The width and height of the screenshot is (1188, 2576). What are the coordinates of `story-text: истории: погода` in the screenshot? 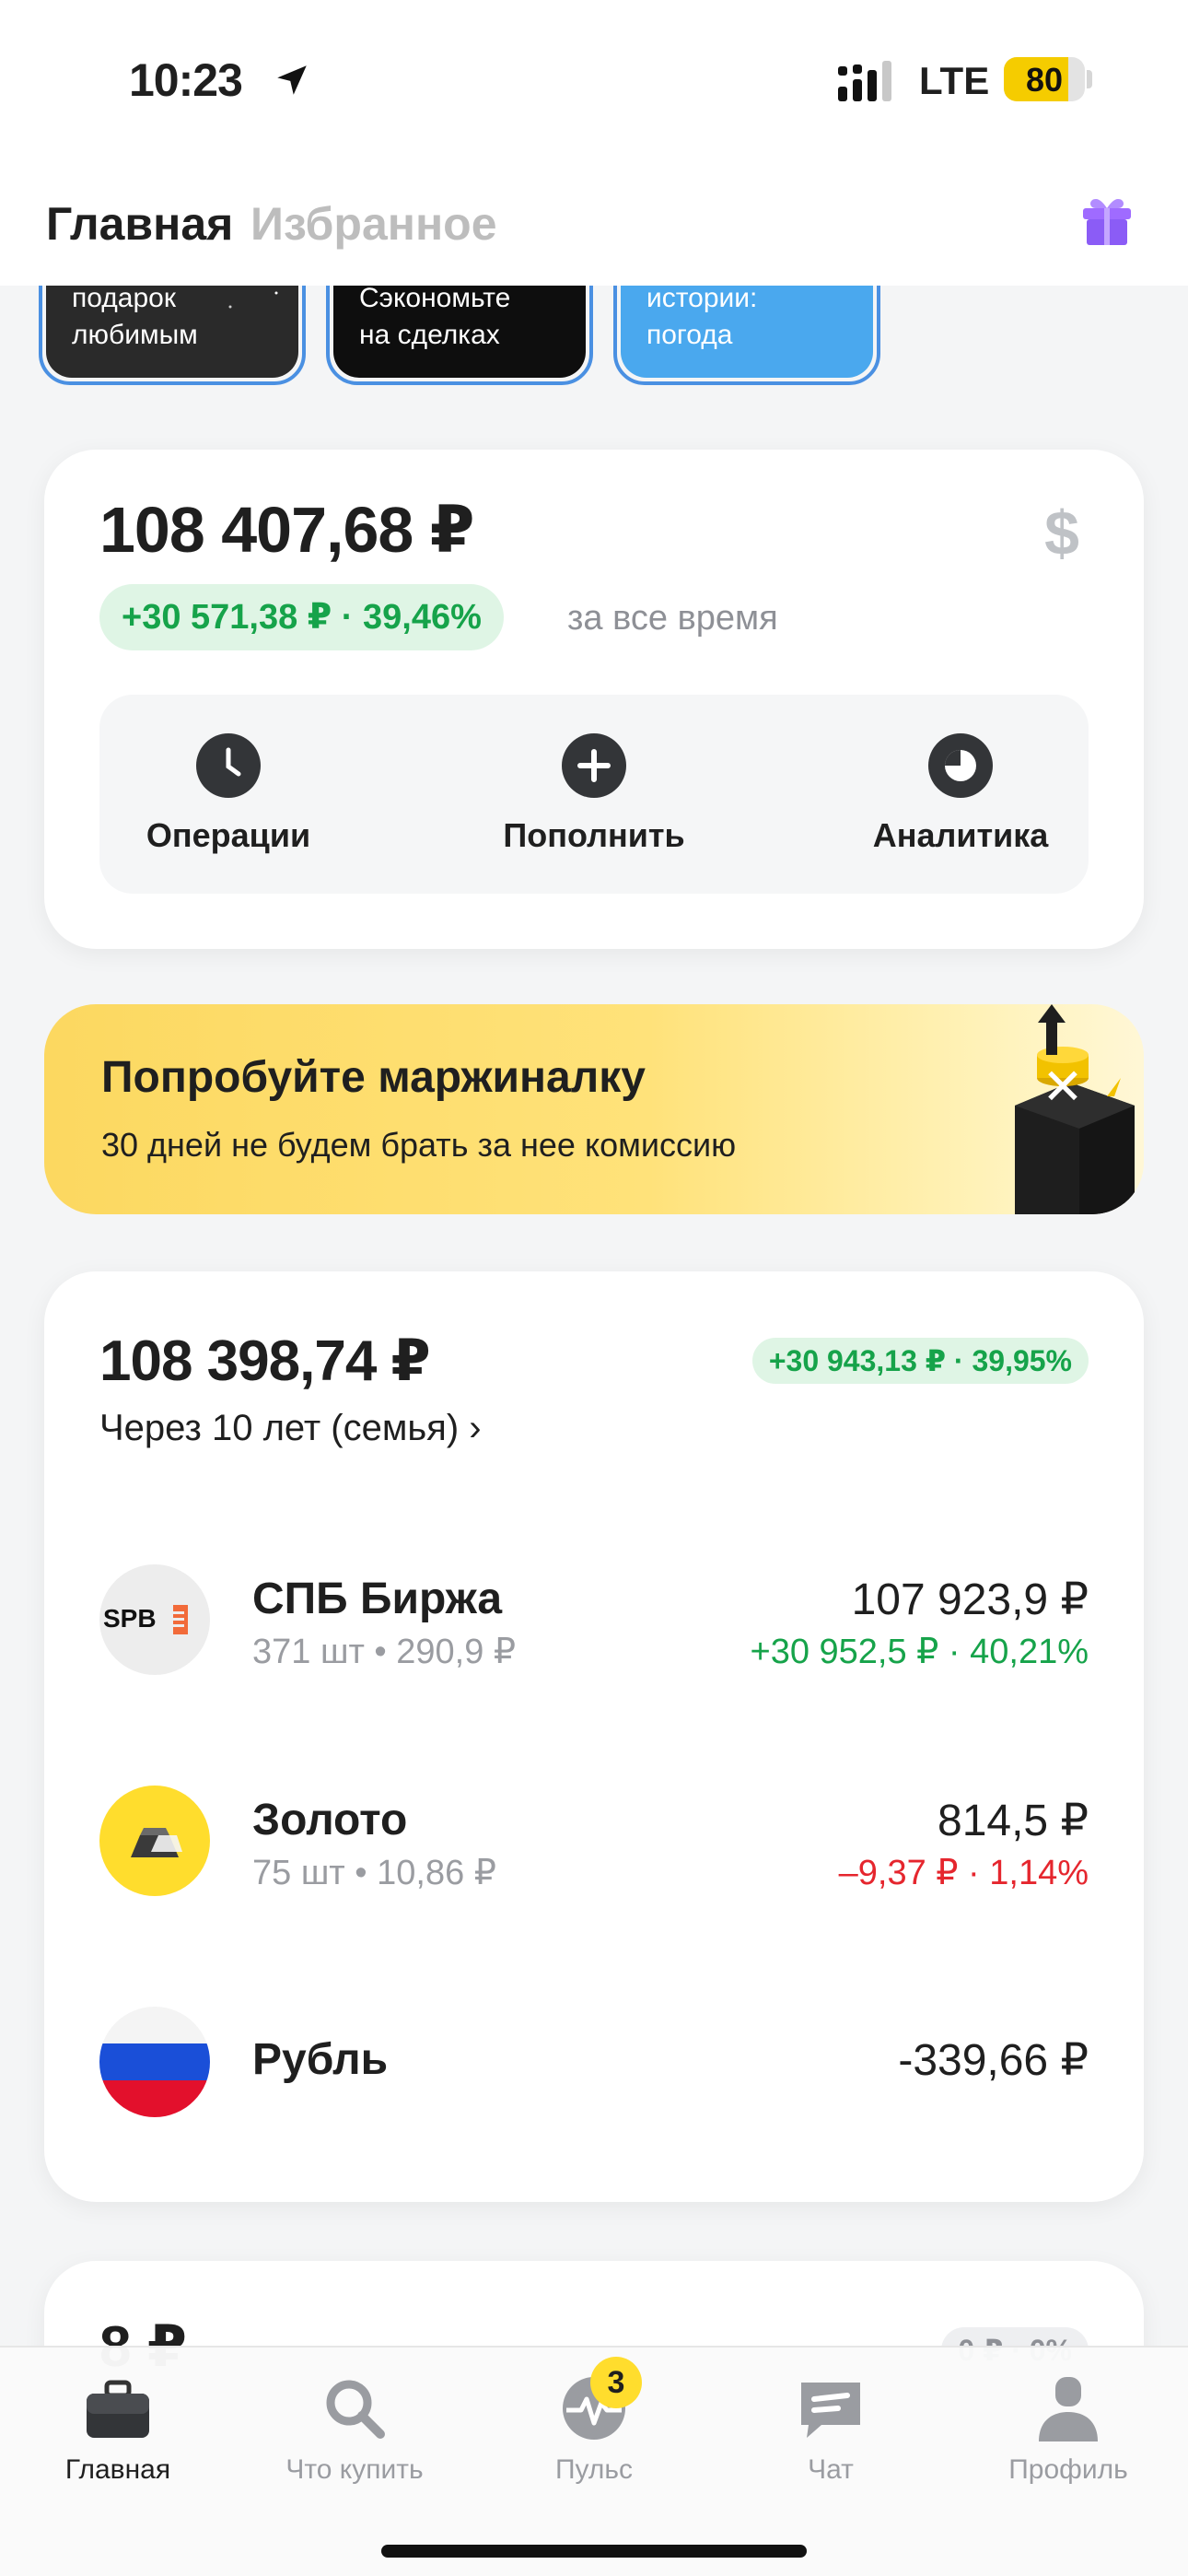 It's located at (702, 316).